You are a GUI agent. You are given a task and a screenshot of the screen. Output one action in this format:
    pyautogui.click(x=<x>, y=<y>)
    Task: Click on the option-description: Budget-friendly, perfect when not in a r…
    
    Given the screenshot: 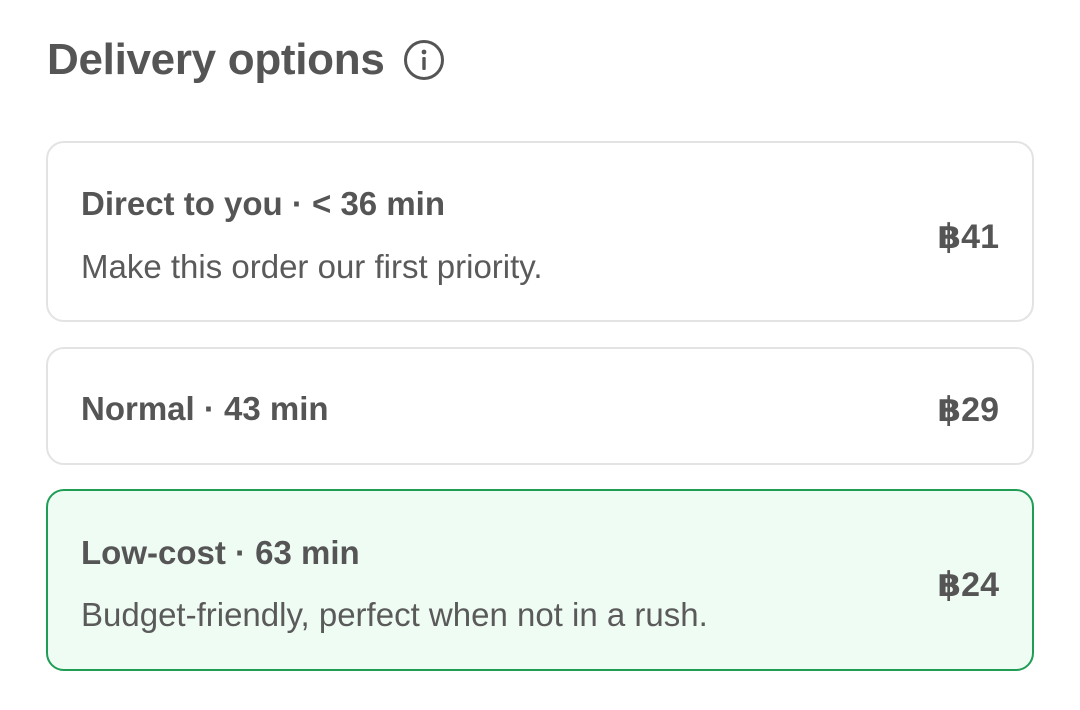 What is the action you would take?
    pyautogui.click(x=394, y=614)
    